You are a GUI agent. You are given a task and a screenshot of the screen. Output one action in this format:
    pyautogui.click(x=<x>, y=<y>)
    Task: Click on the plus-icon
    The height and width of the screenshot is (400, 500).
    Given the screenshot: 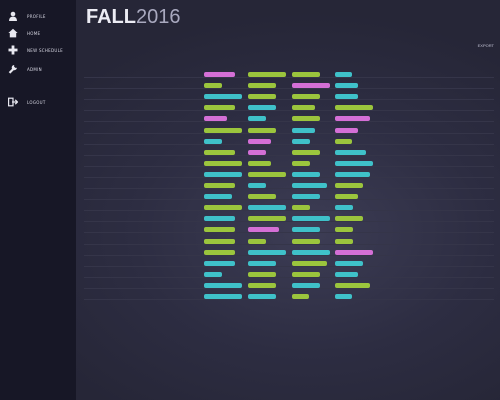 What is the action you would take?
    pyautogui.click(x=13, y=50)
    